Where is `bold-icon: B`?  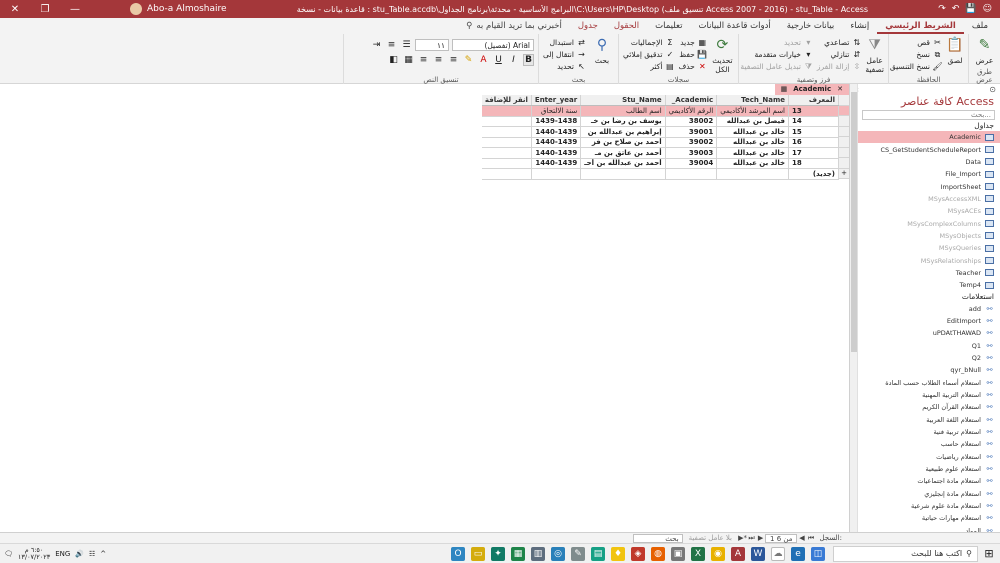 bold-icon: B is located at coordinates (528, 60).